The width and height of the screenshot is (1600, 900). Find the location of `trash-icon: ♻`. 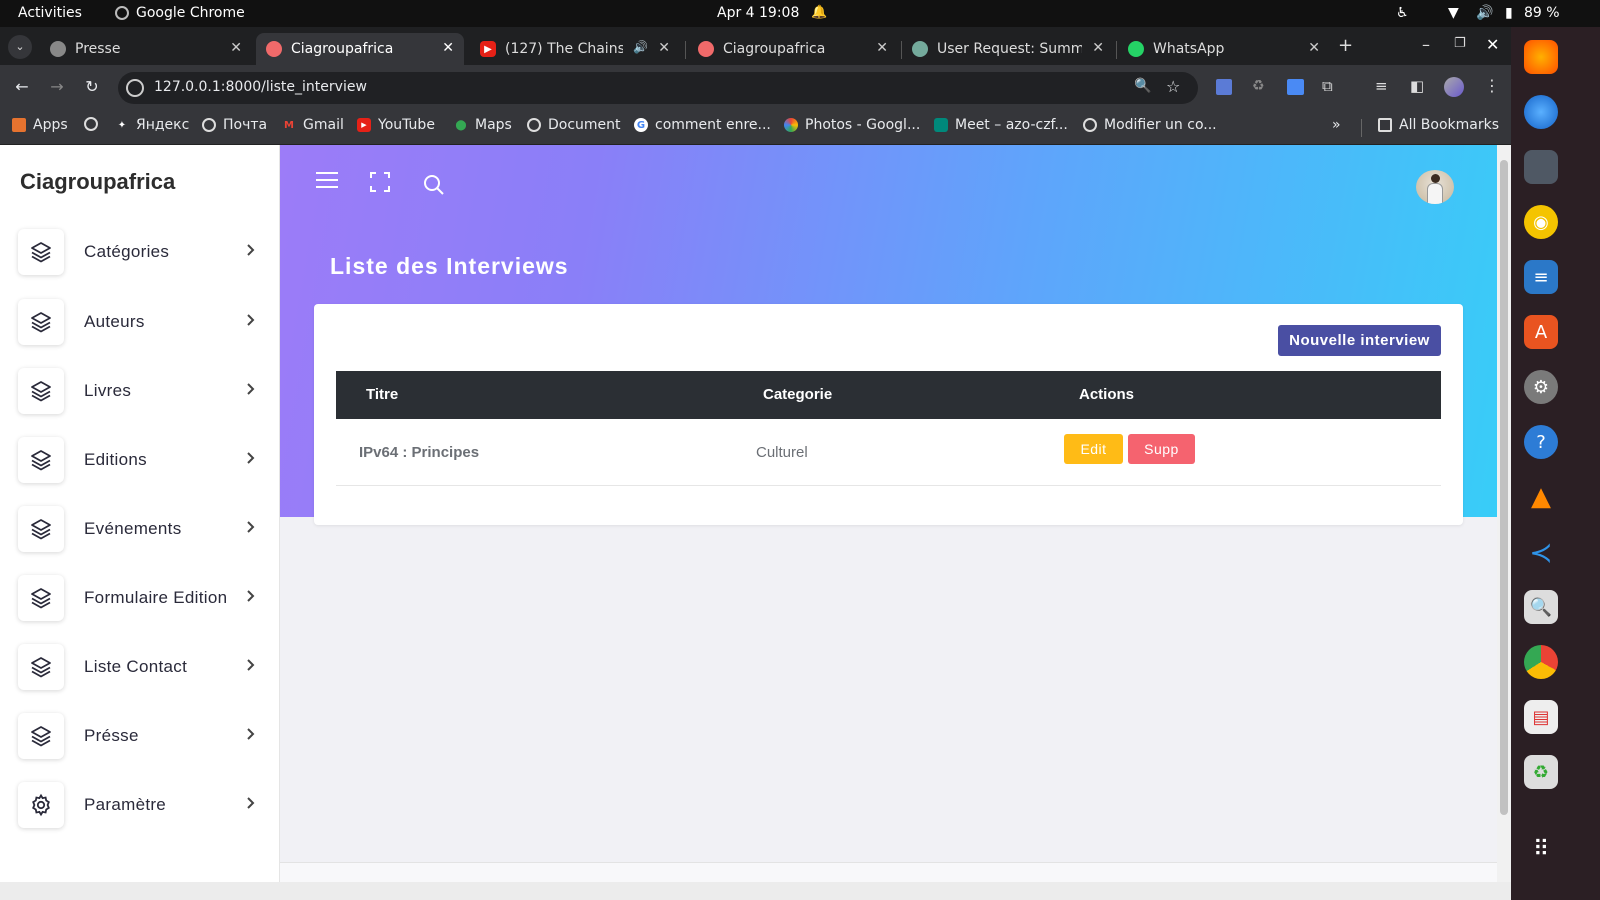

trash-icon: ♻ is located at coordinates (1541, 772).